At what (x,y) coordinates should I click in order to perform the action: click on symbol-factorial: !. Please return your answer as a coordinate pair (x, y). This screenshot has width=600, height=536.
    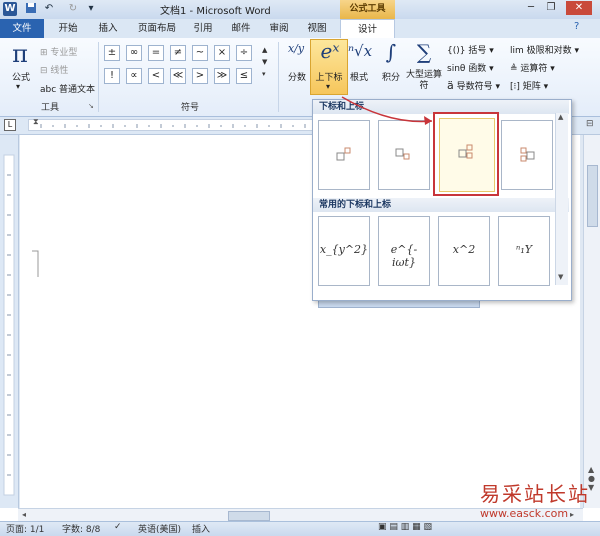
    Looking at the image, I should click on (112, 76).